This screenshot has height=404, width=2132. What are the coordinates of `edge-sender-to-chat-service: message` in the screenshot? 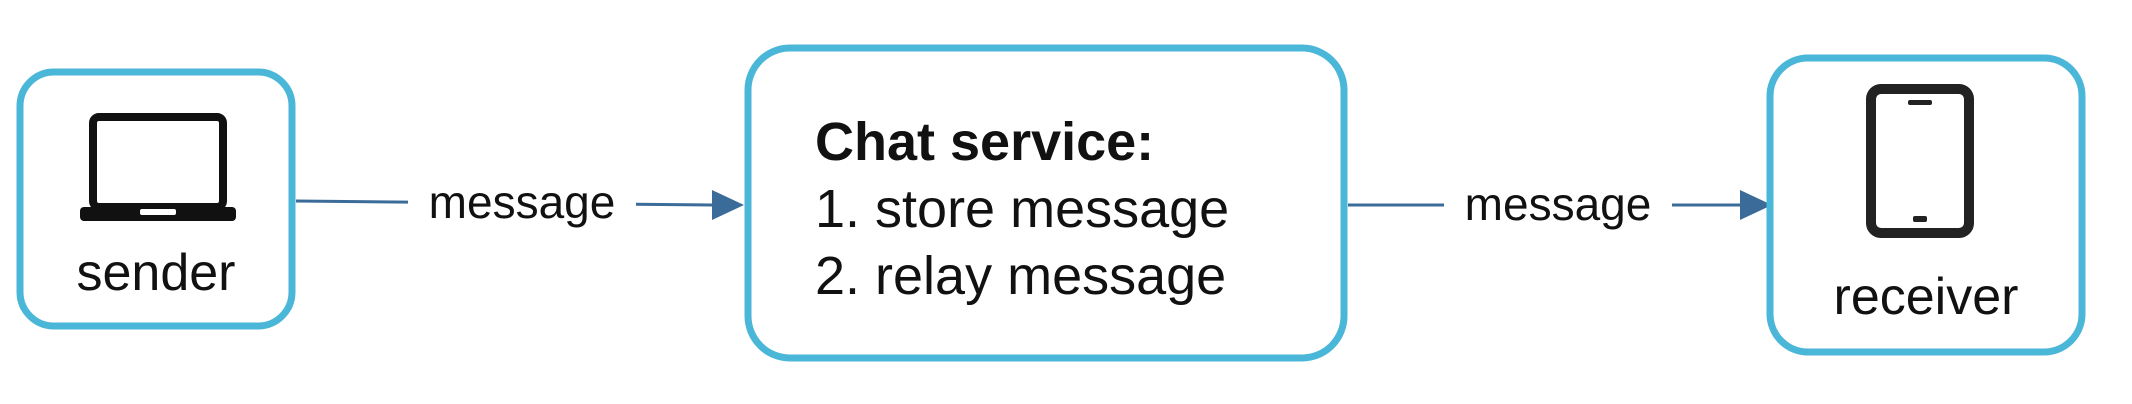 It's located at (519, 202).